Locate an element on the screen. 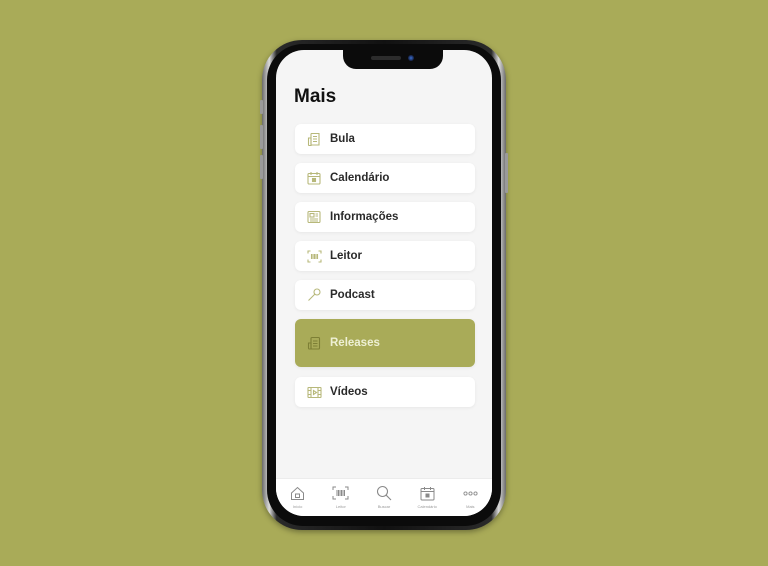  tab-buscar: Buscar is located at coordinates (384, 497).